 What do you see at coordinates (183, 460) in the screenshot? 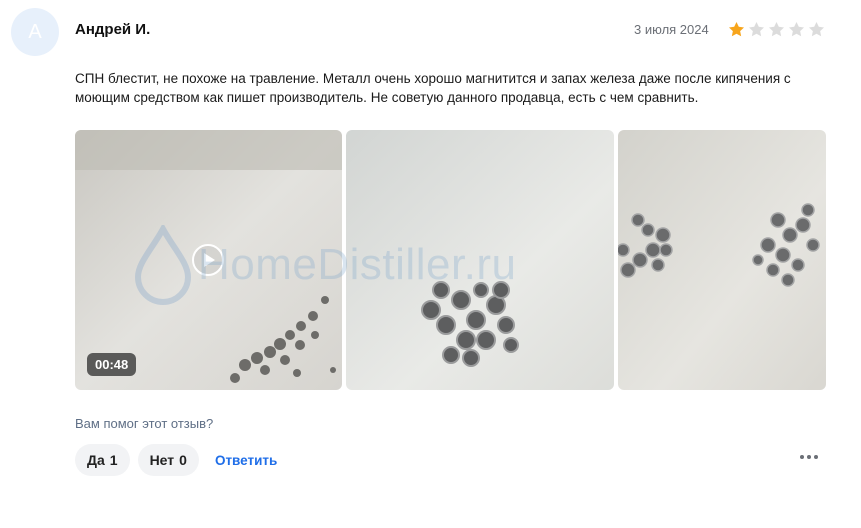
I see `no-count: 0` at bounding box center [183, 460].